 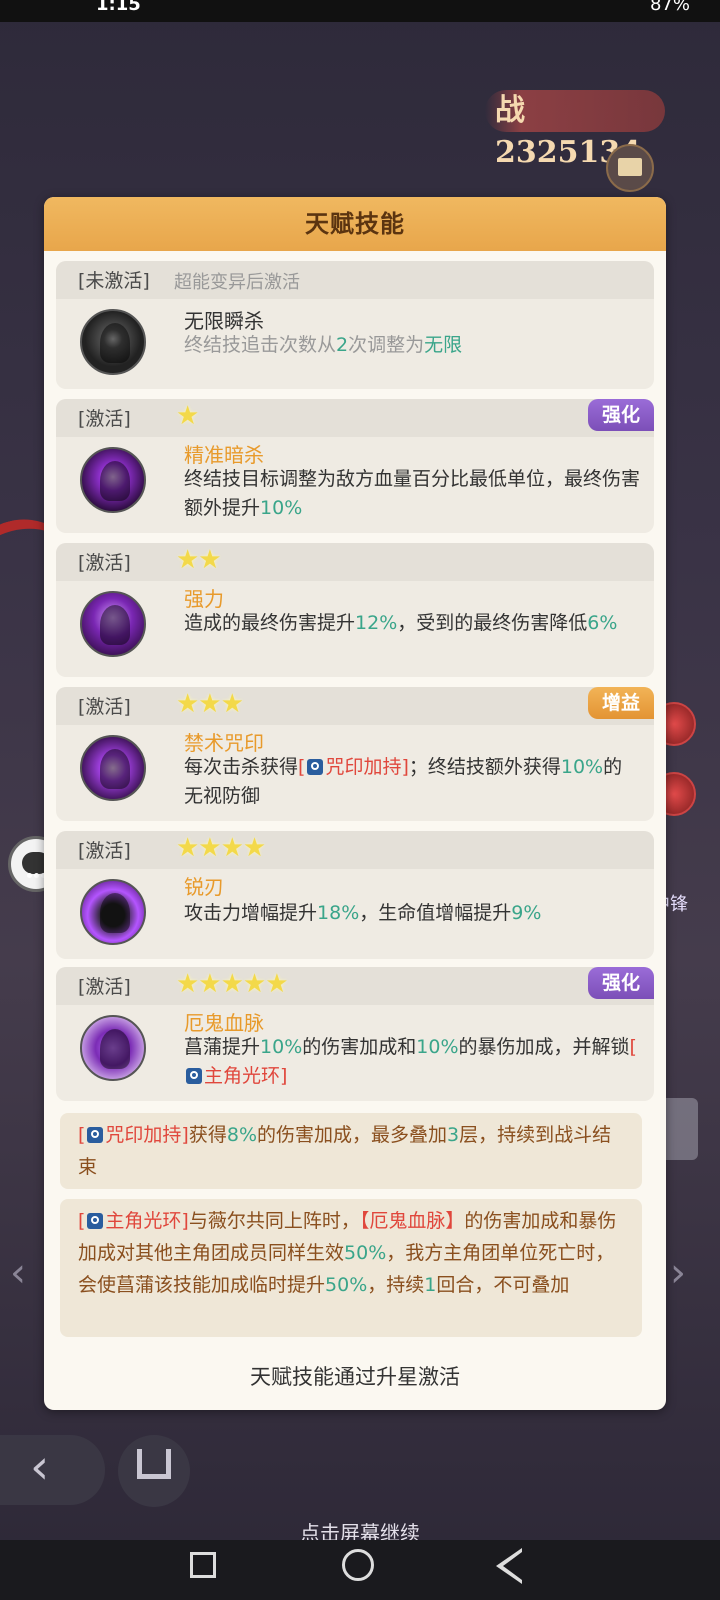 What do you see at coordinates (203, 1565) in the screenshot?
I see `recent-apps-icon` at bounding box center [203, 1565].